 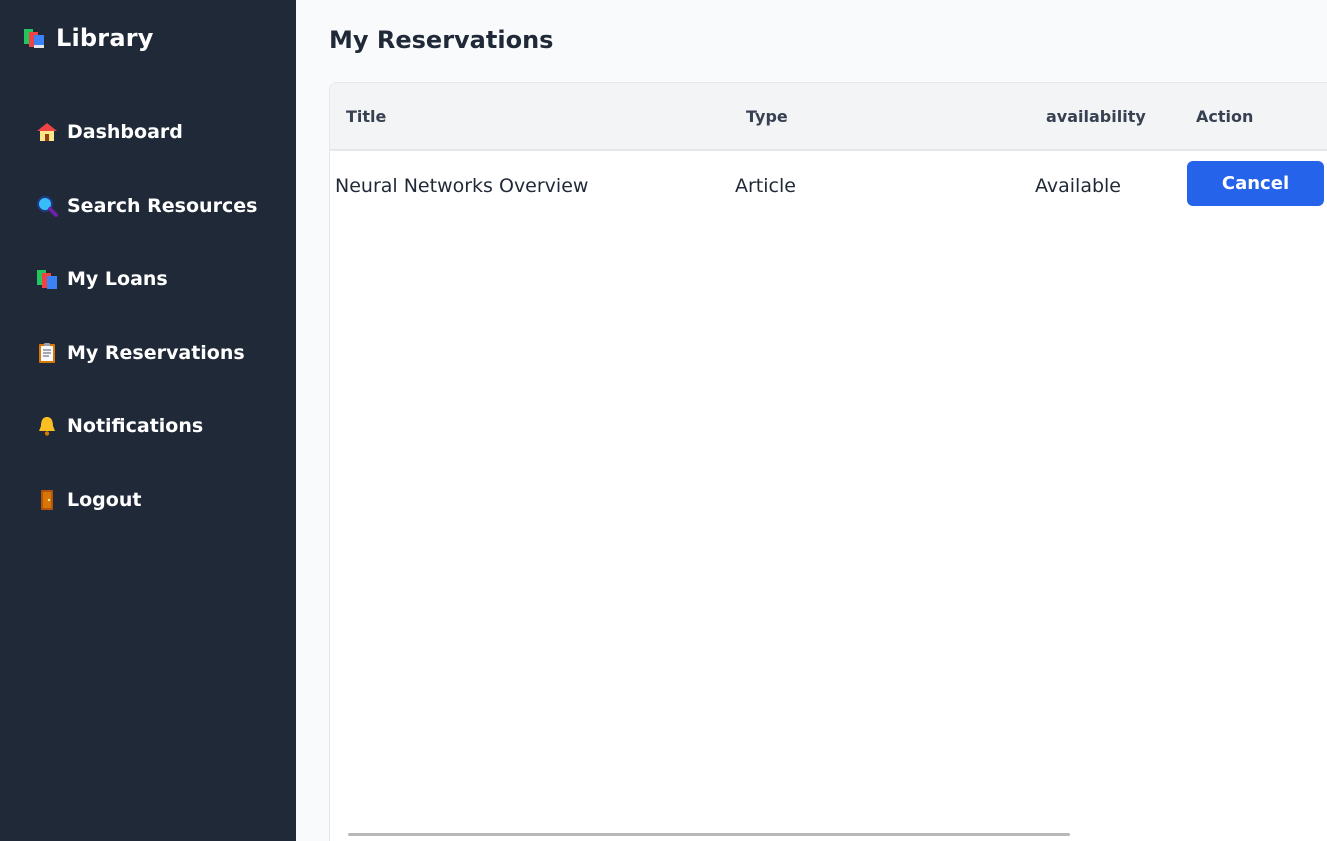 I want to click on cell-title: Neural Networks Overview, so click(x=462, y=186).